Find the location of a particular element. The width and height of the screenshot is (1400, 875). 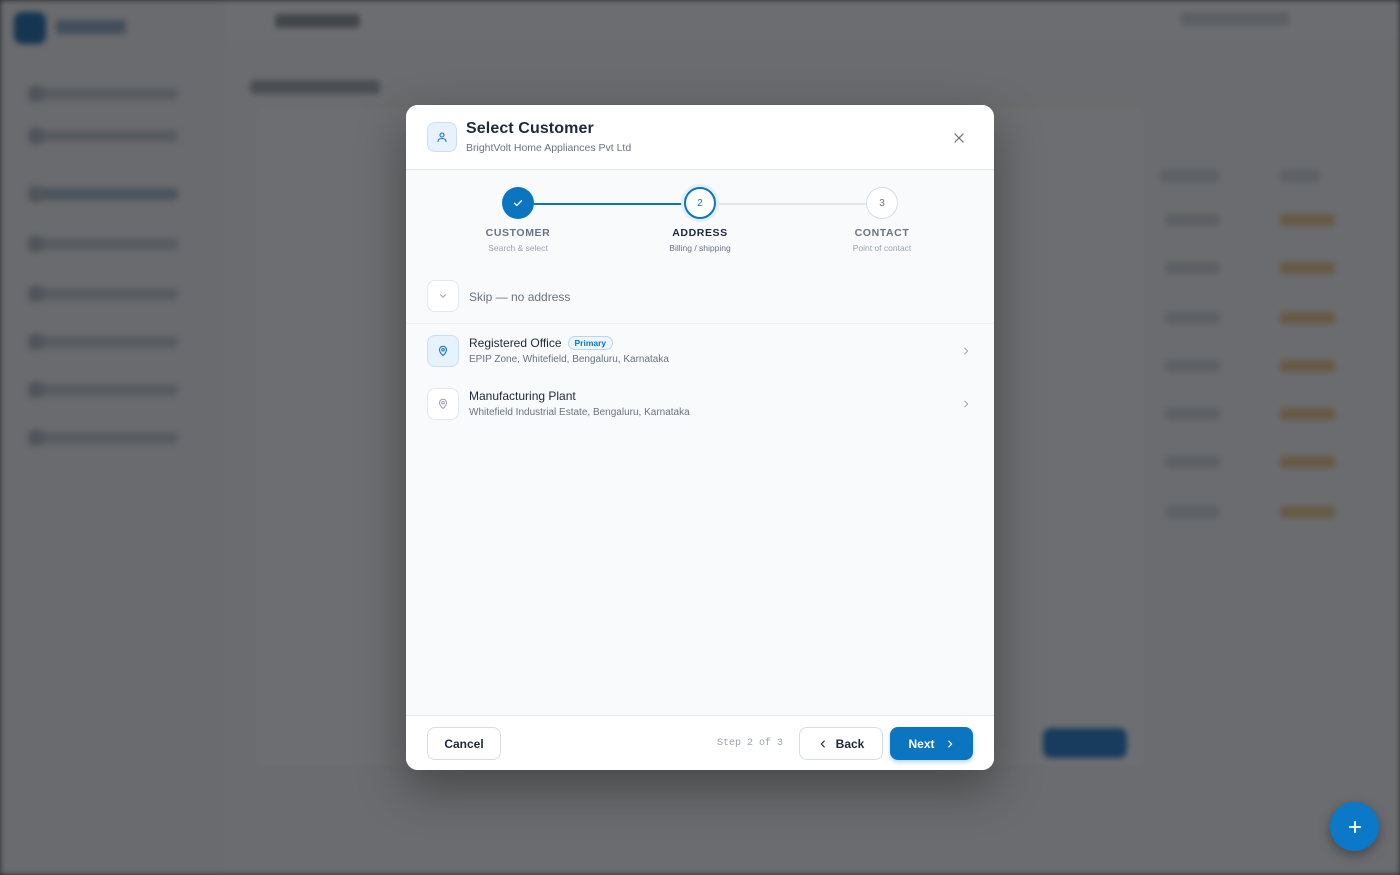

modal-subtitle: BrightVolt Home Appliances Pvt Ltd is located at coordinates (549, 148).